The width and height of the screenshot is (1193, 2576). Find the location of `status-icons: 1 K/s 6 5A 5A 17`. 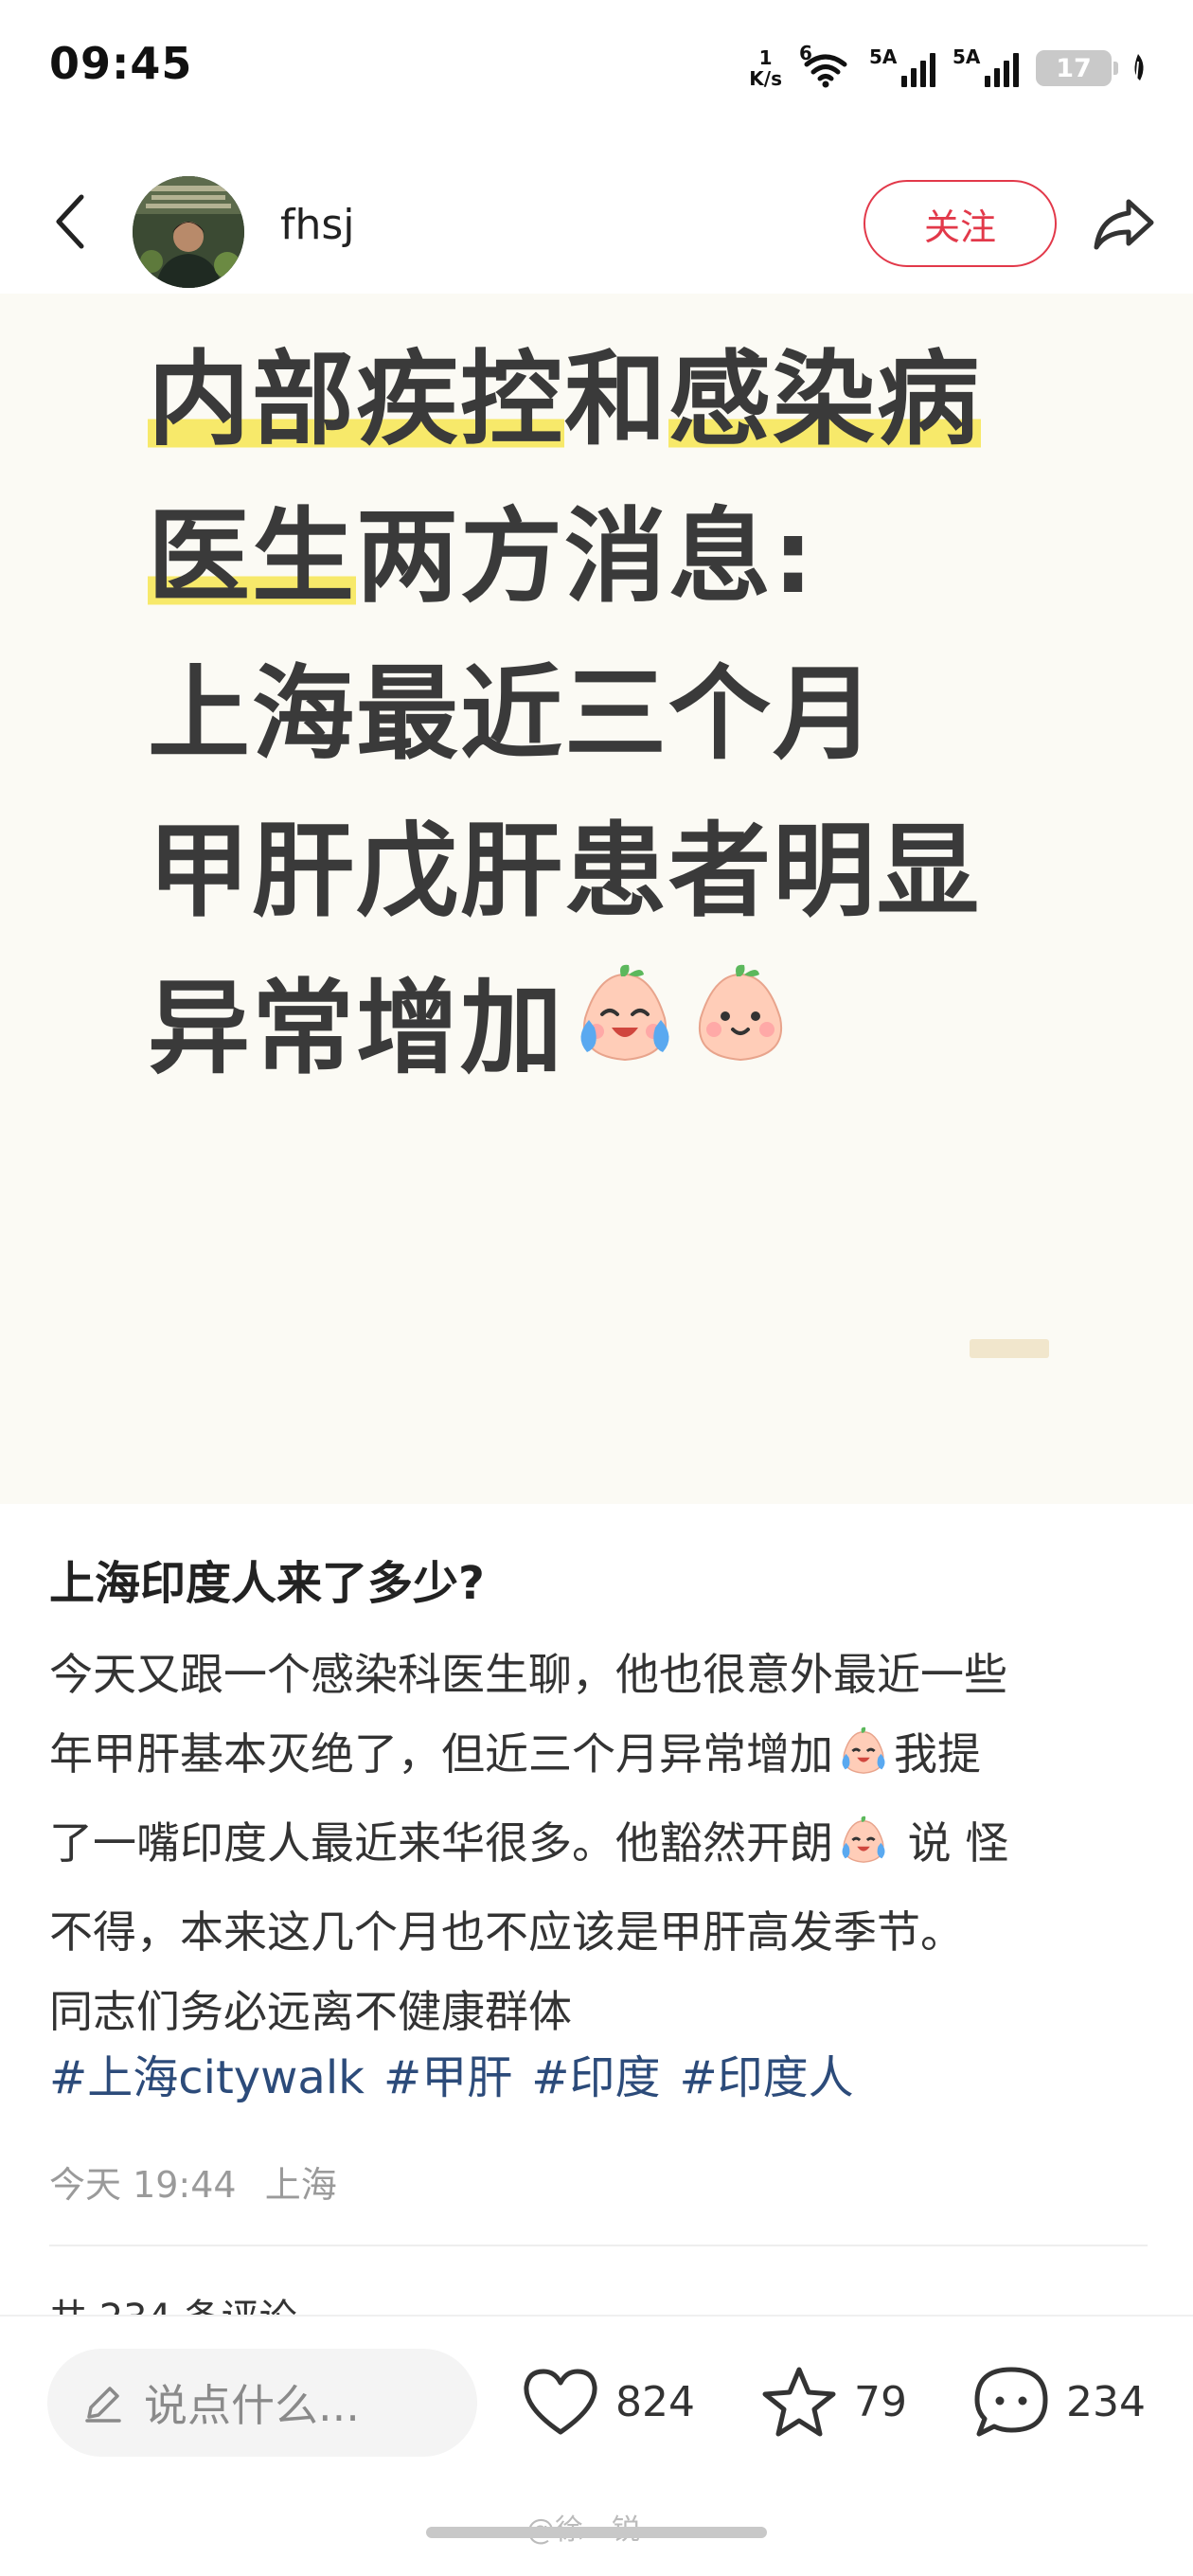

status-icons: 1 K/s 6 5A 5A 17 is located at coordinates (948, 68).